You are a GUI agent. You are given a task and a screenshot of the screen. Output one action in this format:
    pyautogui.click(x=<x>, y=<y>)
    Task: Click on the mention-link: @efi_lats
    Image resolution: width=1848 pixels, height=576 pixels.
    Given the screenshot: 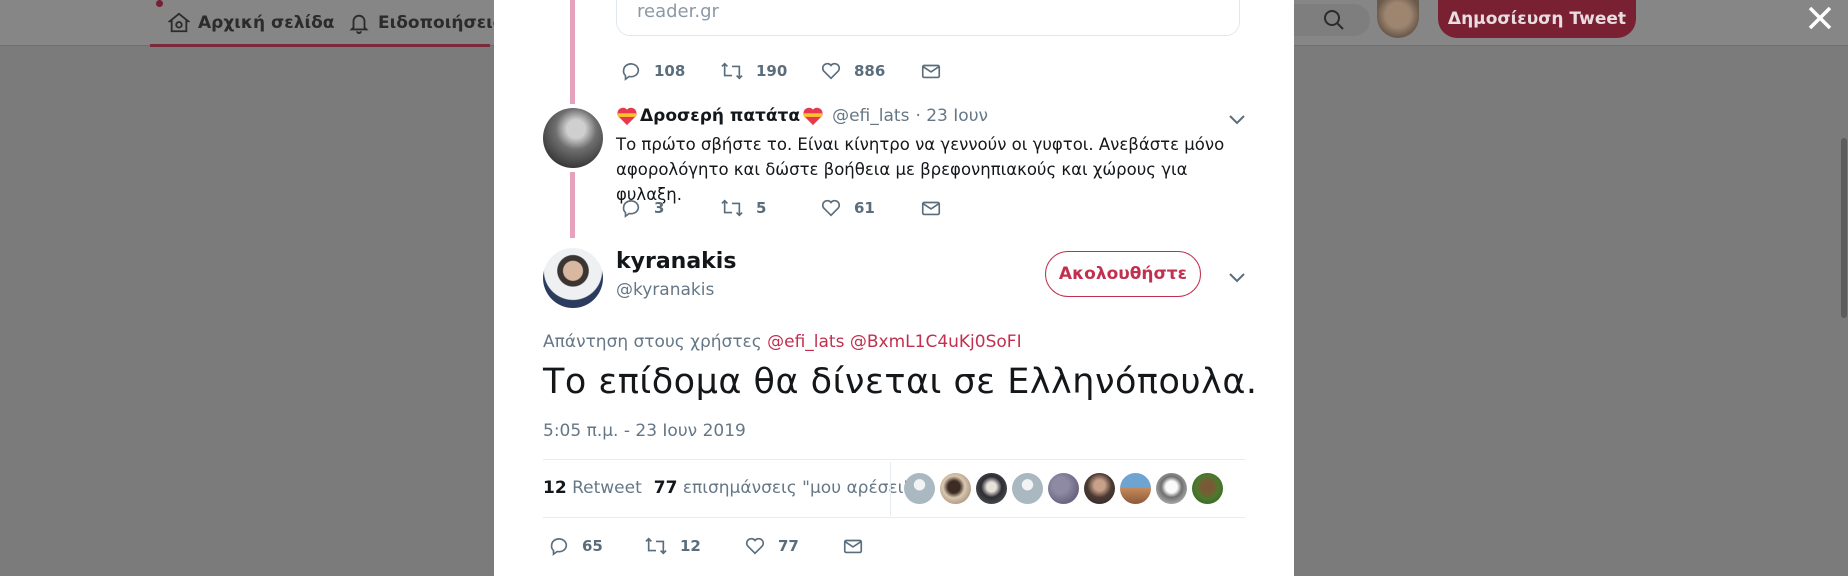 What is the action you would take?
    pyautogui.click(x=805, y=342)
    